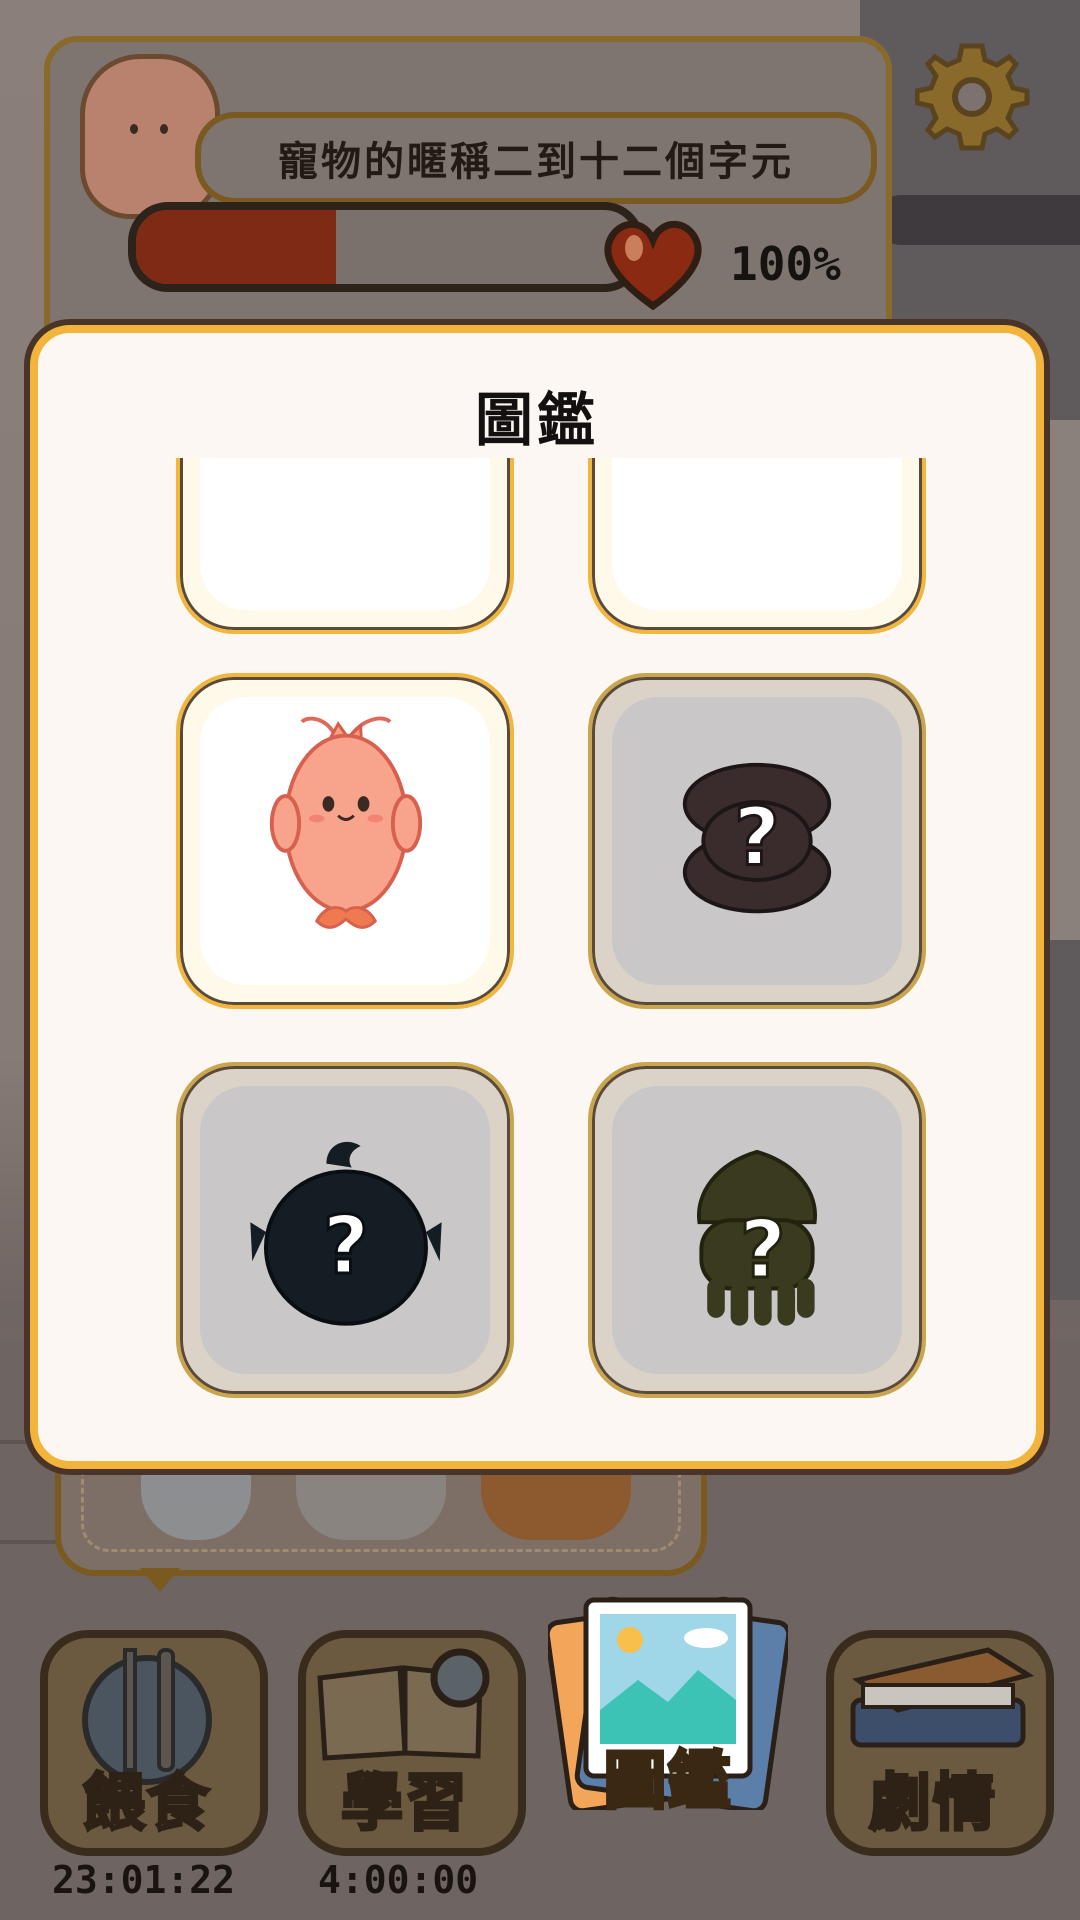  Describe the element at coordinates (160, 1580) in the screenshot. I see `tray-pointer` at that location.